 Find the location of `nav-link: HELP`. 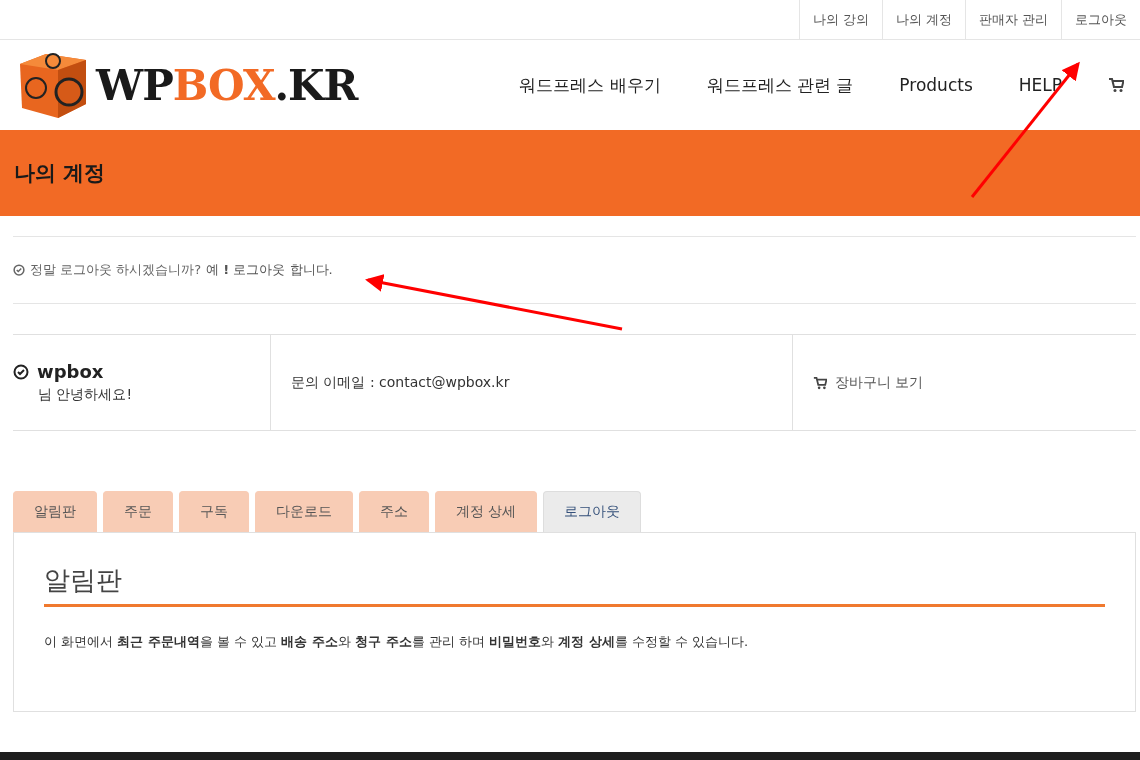

nav-link: HELP is located at coordinates (1040, 85).